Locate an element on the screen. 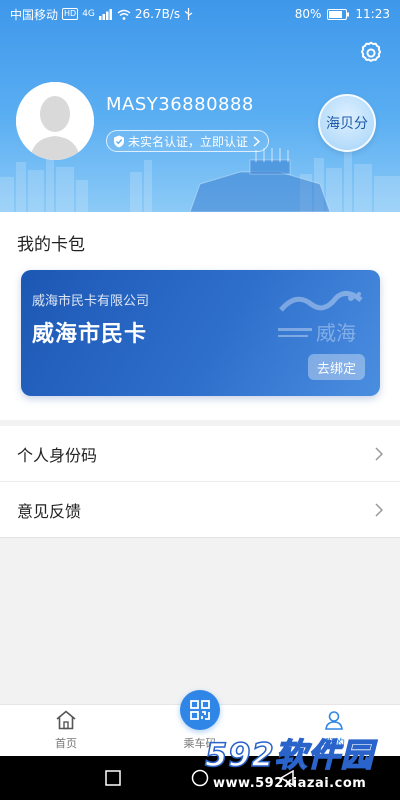 This screenshot has height=800, width=400. system-nav-bar is located at coordinates (200, 778).